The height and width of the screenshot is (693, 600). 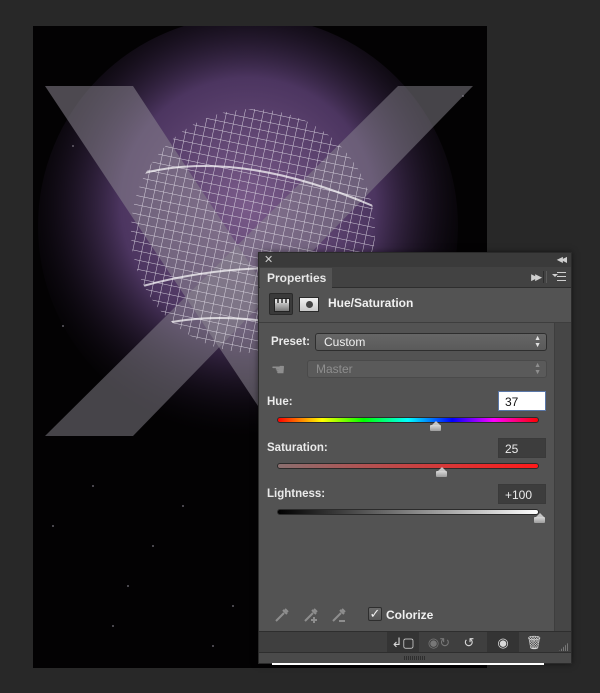 I want to click on preset-select: Custom ▲ ▼, so click(x=431, y=342).